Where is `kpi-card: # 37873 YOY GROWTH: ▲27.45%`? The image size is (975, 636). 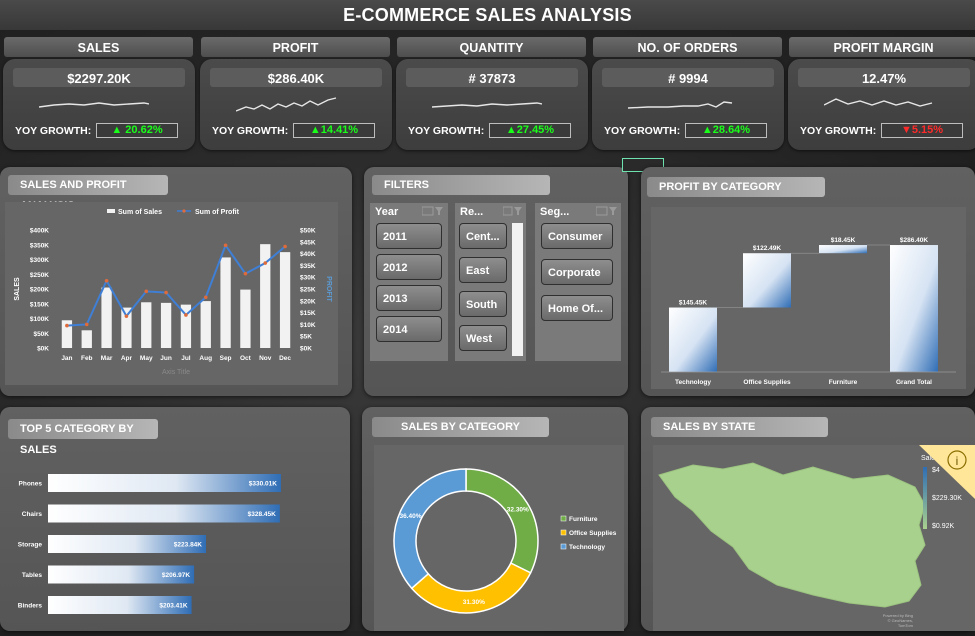 kpi-card: # 37873 YOY GROWTH: ▲27.45% is located at coordinates (492, 104).